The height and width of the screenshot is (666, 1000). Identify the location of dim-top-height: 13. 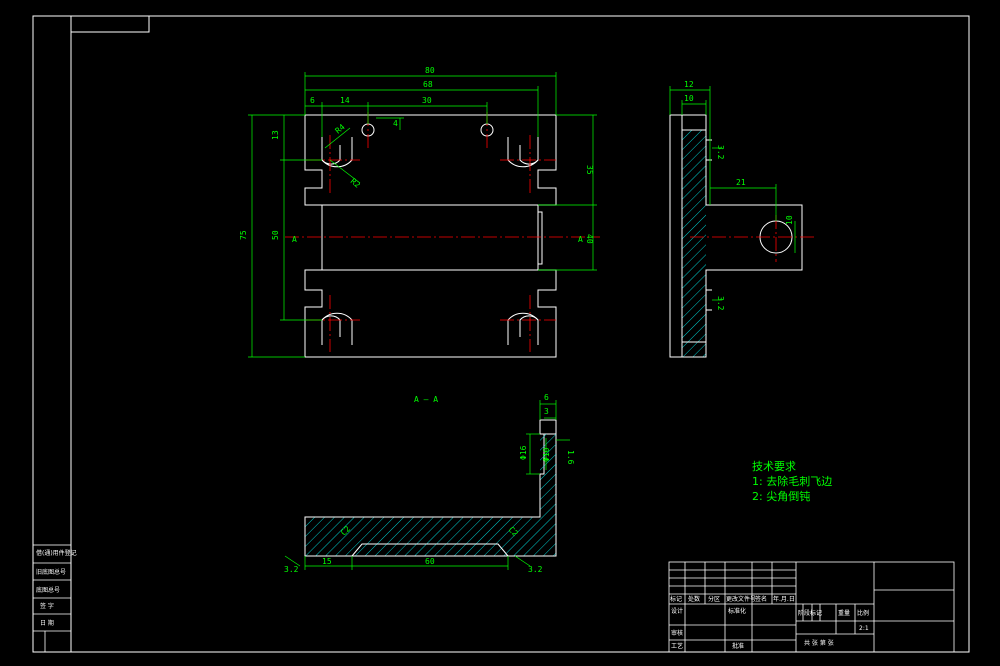
(275, 135).